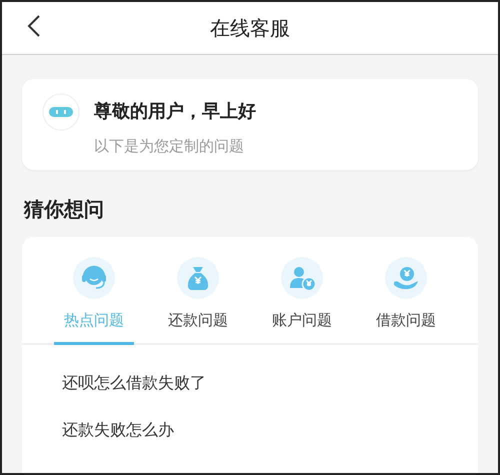 Image resolution: width=500 pixels, height=475 pixels. Describe the element at coordinates (250, 28) in the screenshot. I see `page-title: 在线客服` at that location.